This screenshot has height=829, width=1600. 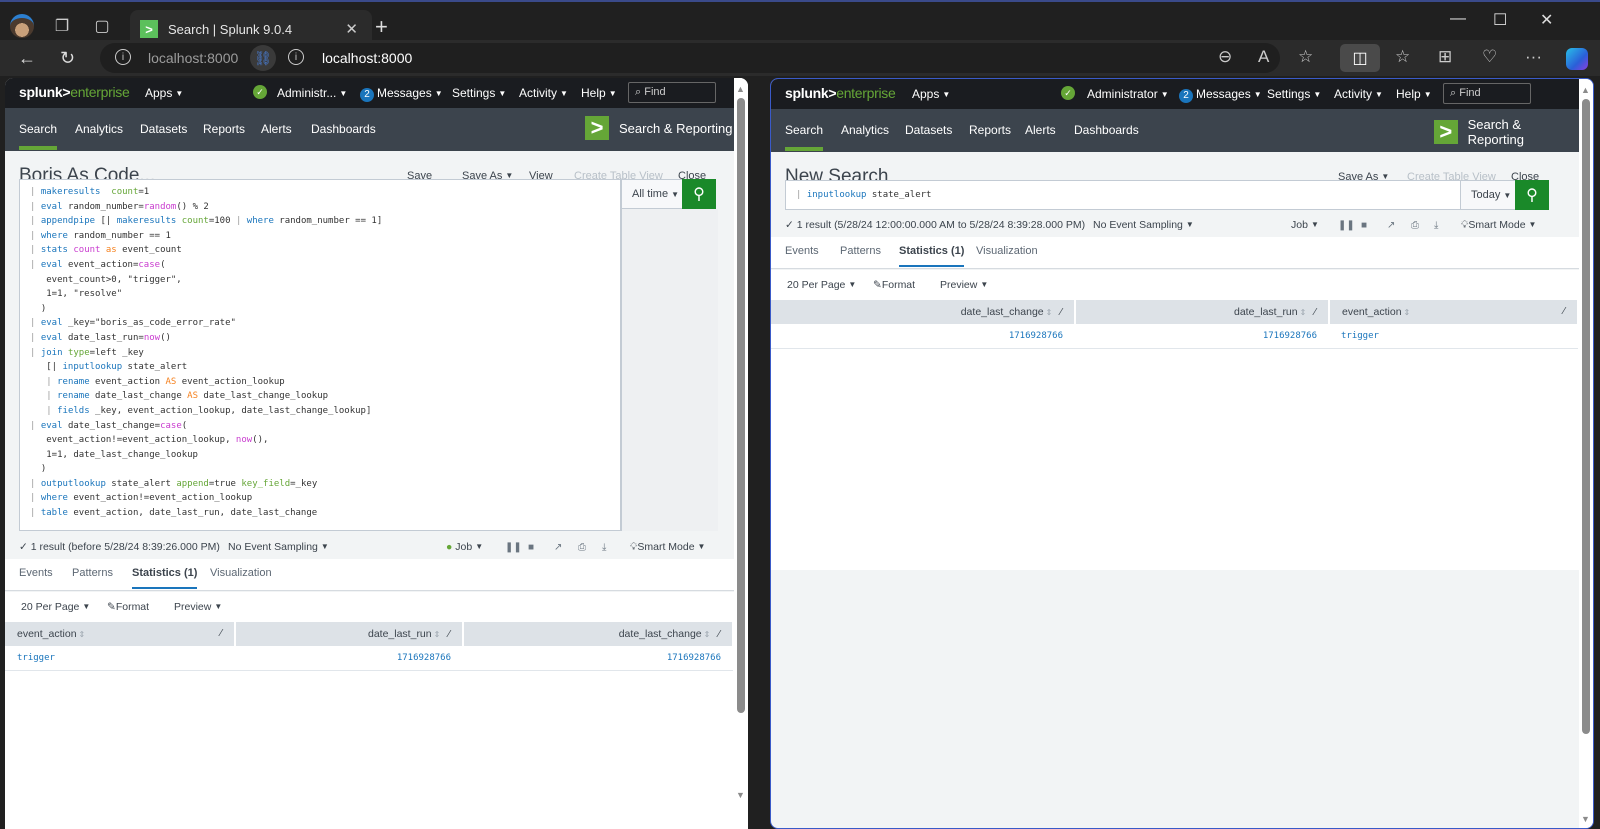 What do you see at coordinates (1128, 94) in the screenshot?
I see `user-menu: Administrator ▼` at bounding box center [1128, 94].